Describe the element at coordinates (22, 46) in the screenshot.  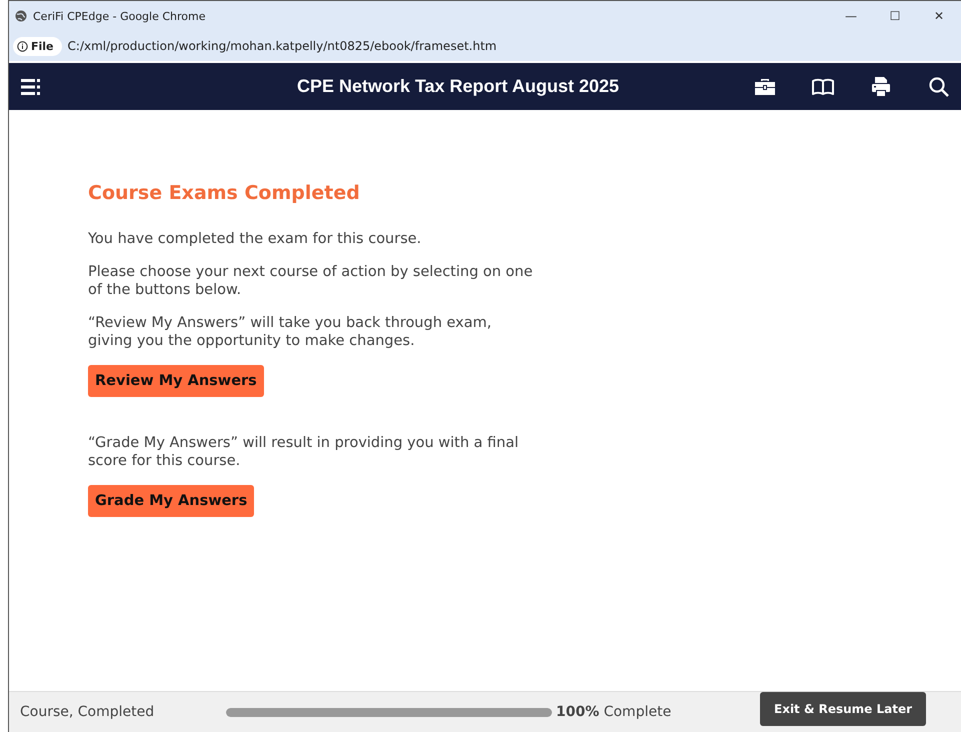
I see `info-icon` at that location.